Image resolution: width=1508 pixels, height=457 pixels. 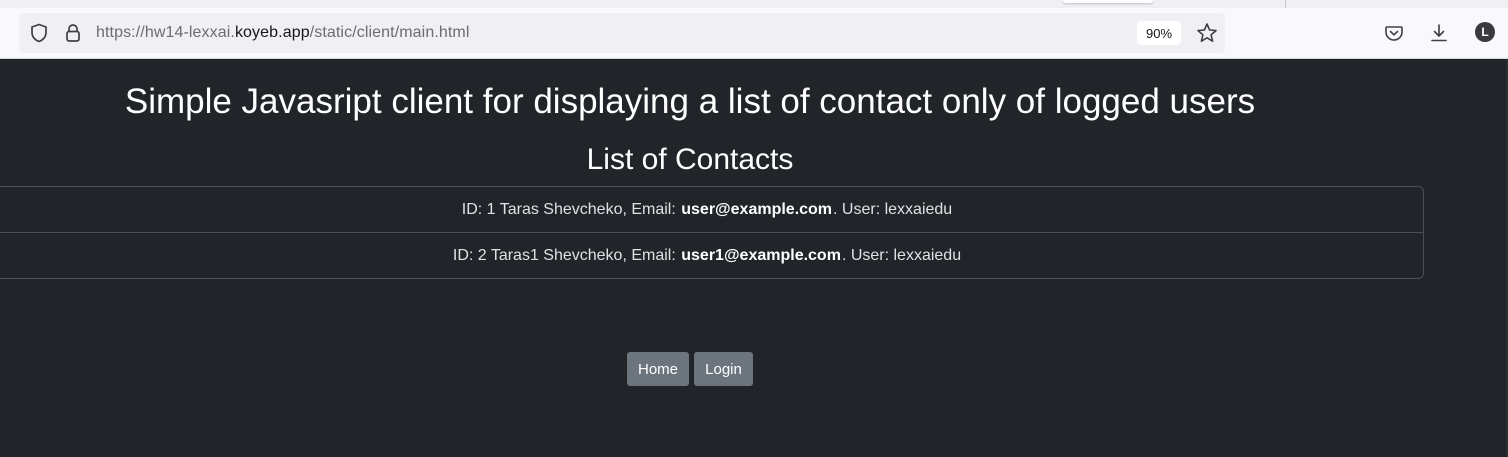 I want to click on home-button: Home, so click(x=658, y=369).